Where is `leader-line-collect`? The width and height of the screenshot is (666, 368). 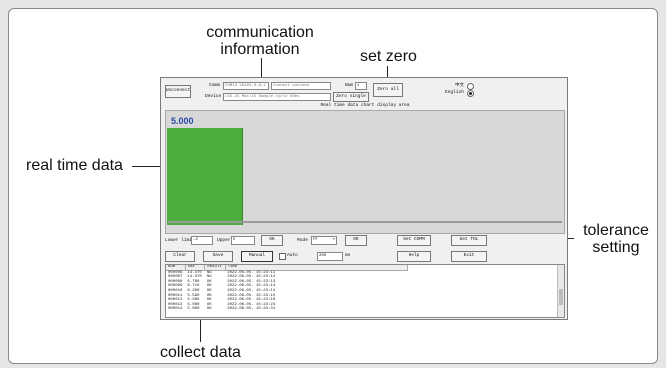 leader-line-collect is located at coordinates (200, 331).